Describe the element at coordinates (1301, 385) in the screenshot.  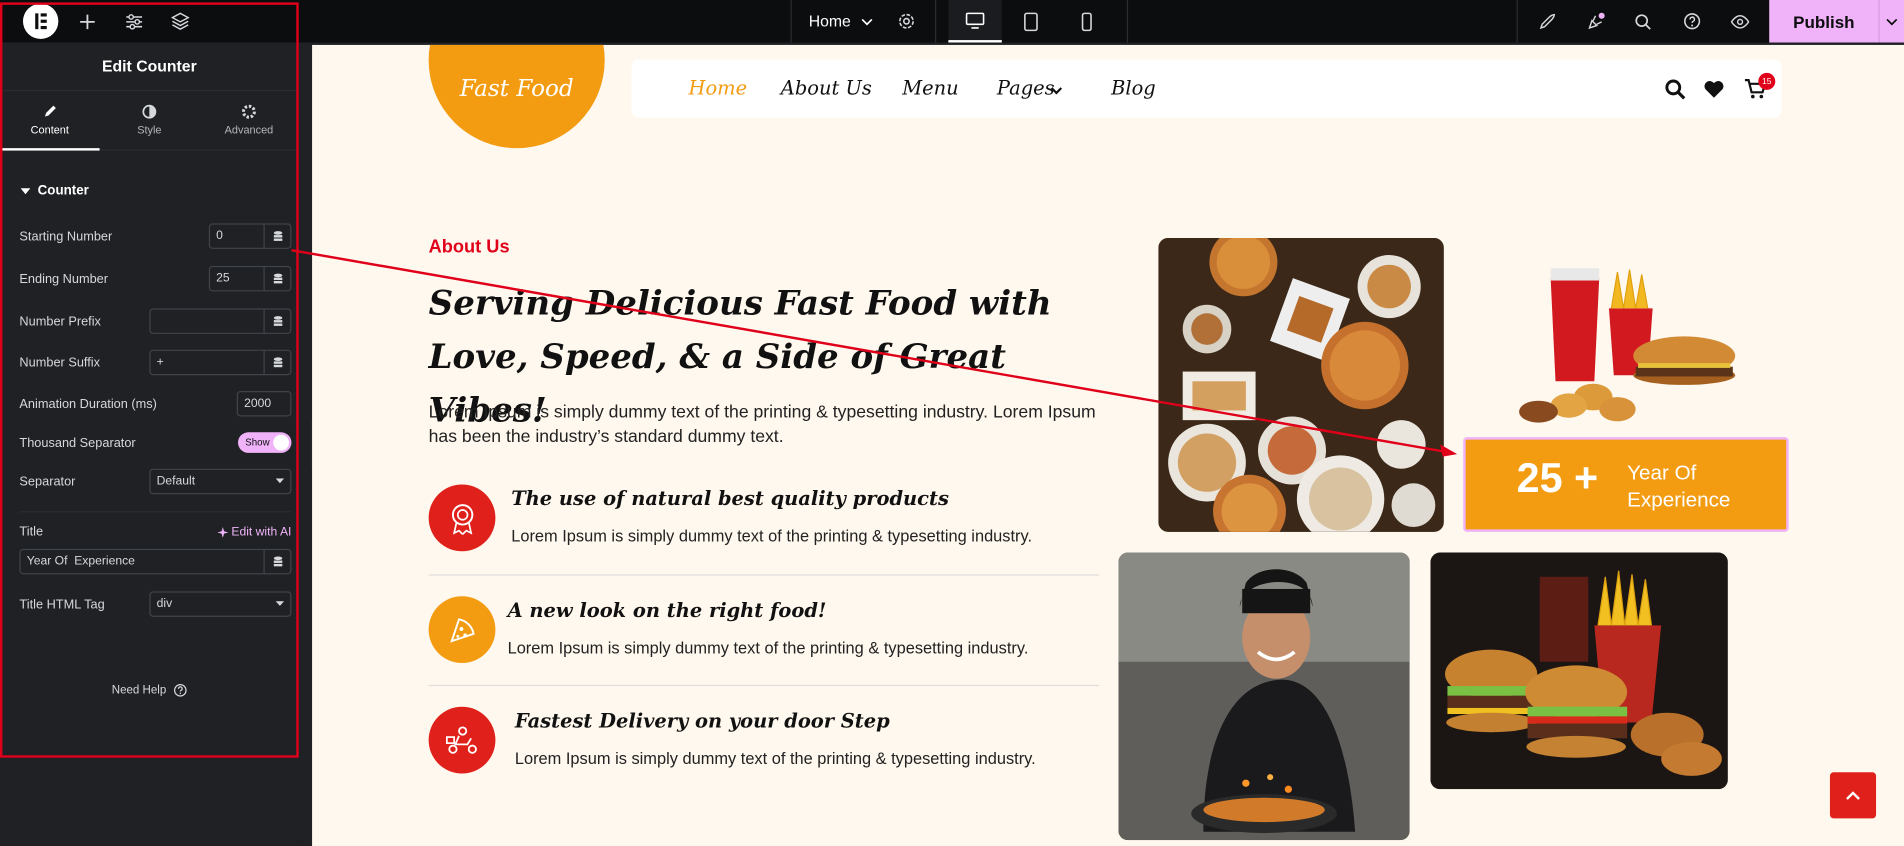
I see `food-table-image` at that location.